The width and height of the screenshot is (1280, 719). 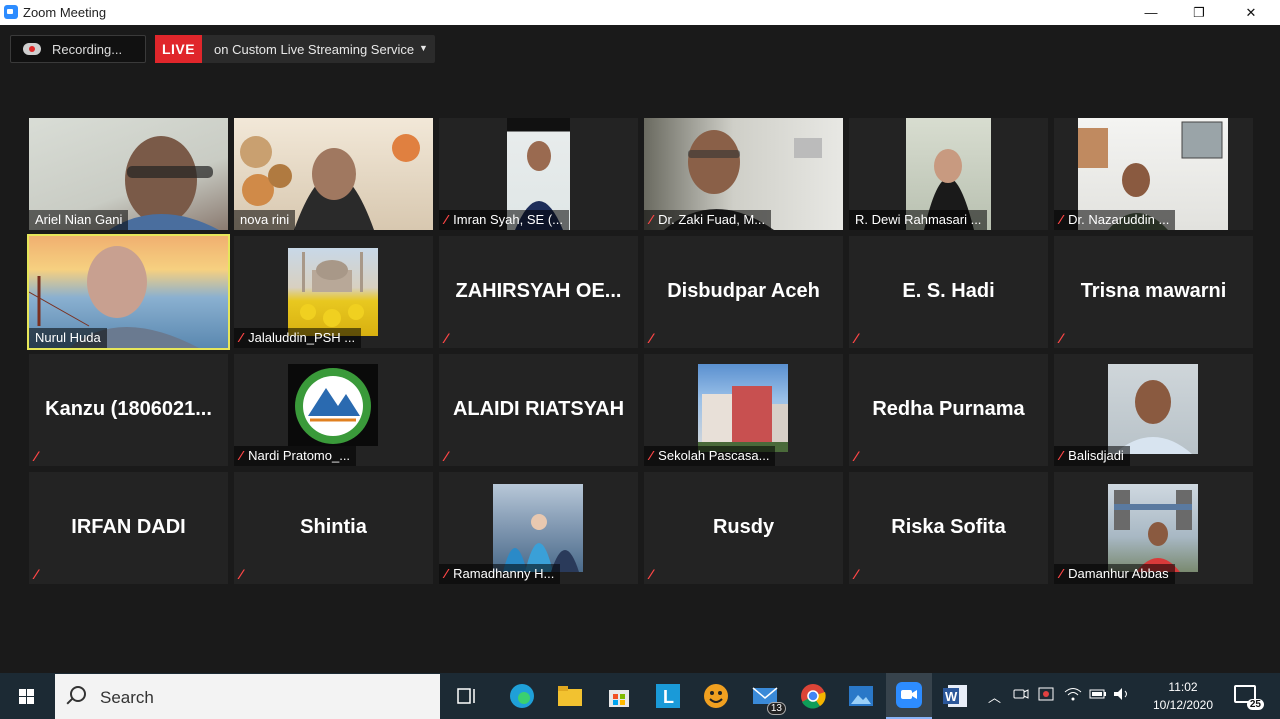 I want to click on title-bar: Zoom Meeting — ❐ ✕, so click(x=640, y=12).